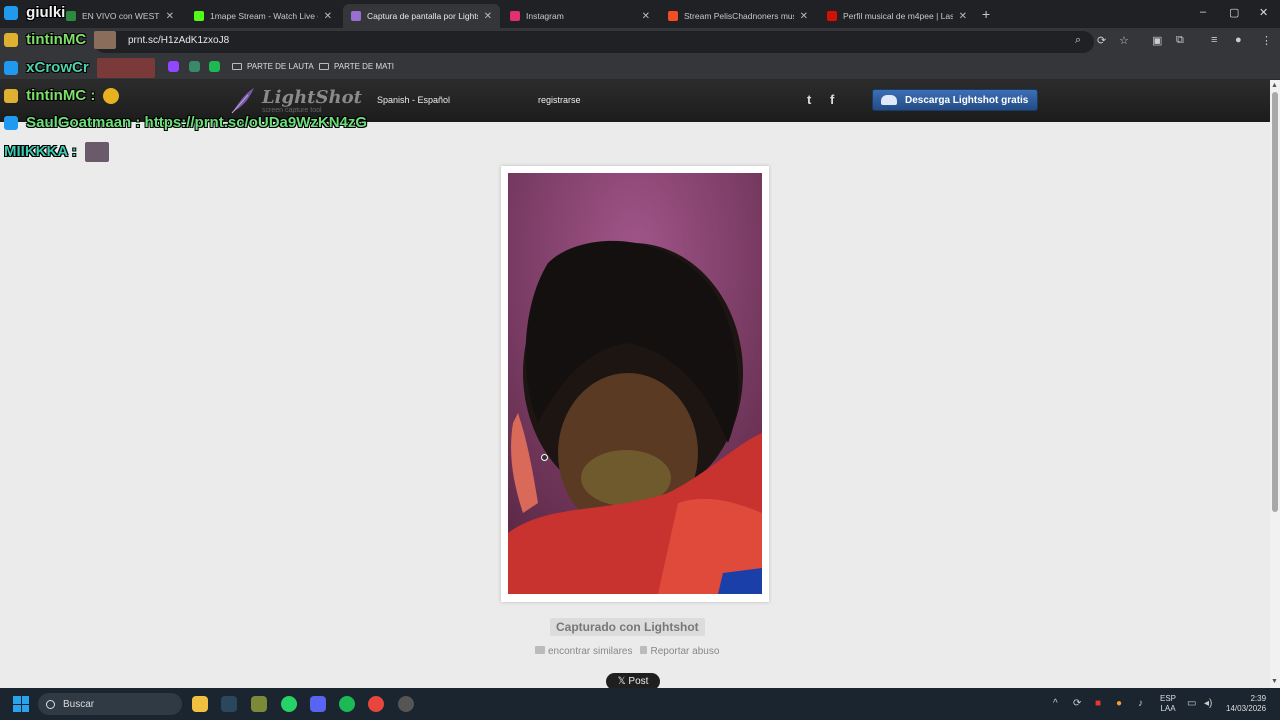  I want to click on chat-username: tintinMC, so click(56, 39).